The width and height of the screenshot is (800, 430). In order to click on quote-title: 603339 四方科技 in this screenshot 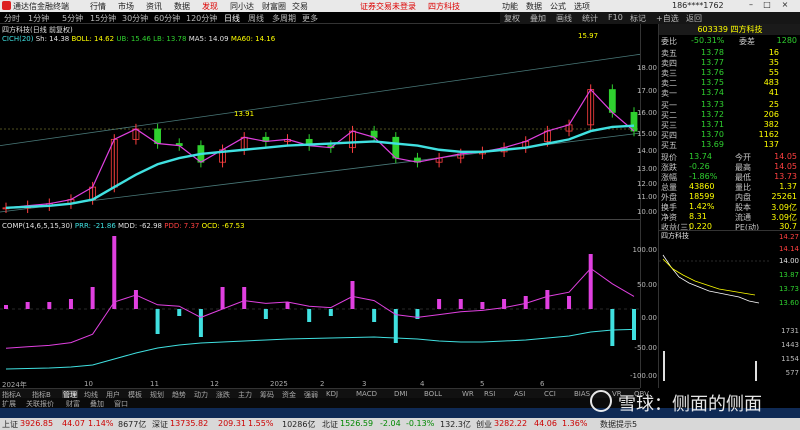, I will do `click(729, 29)`.